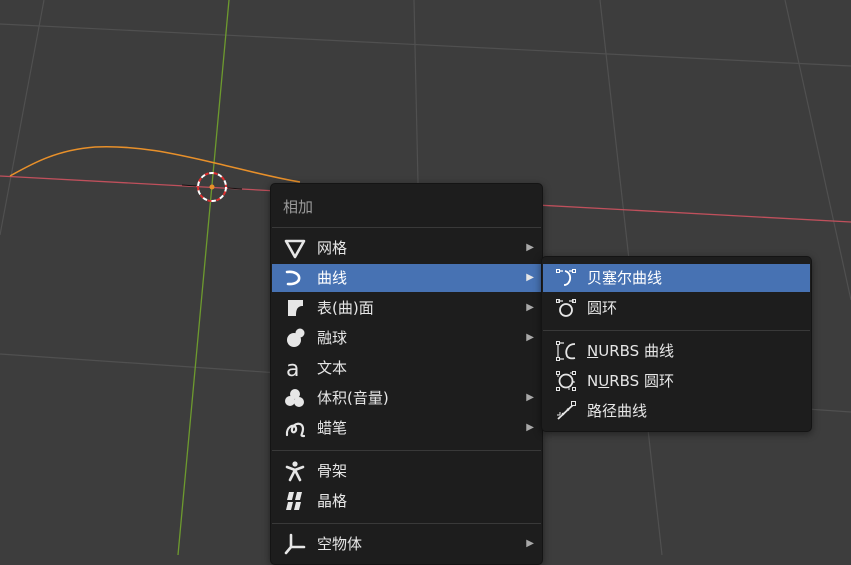 The image size is (851, 565). I want to click on label-text: N, so click(593, 381).